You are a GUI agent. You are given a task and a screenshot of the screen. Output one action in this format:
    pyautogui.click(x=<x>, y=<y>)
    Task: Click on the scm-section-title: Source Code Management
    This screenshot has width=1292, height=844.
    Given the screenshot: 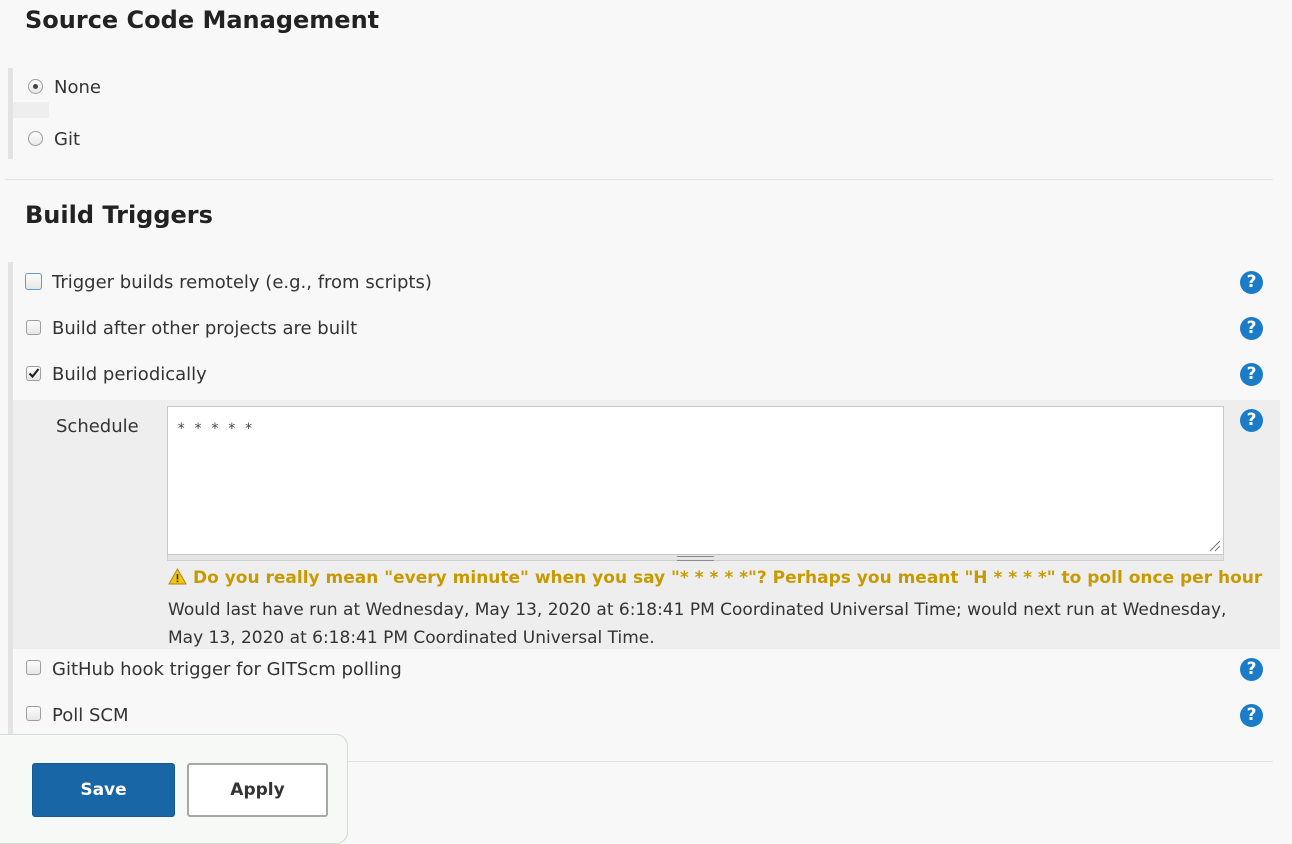 What is the action you would take?
    pyautogui.click(x=202, y=20)
    